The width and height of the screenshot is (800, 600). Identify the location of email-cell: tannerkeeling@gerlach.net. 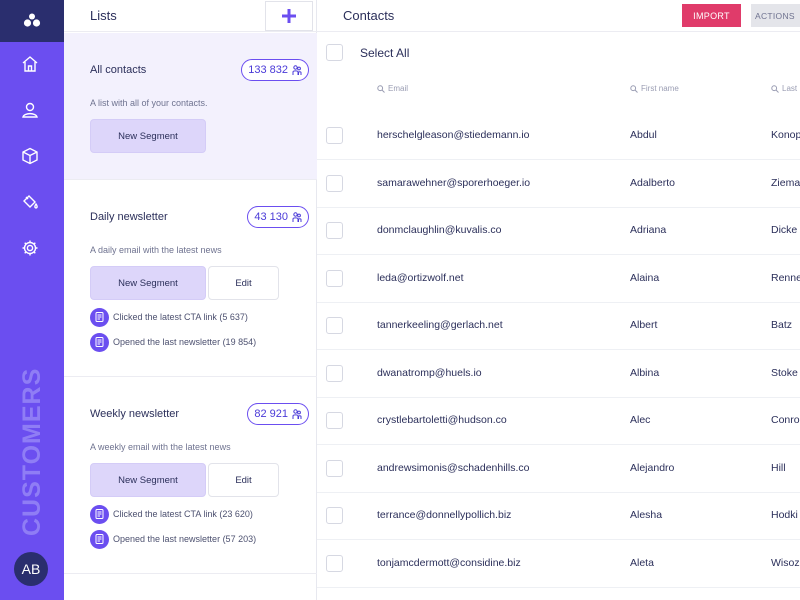
(440, 325).